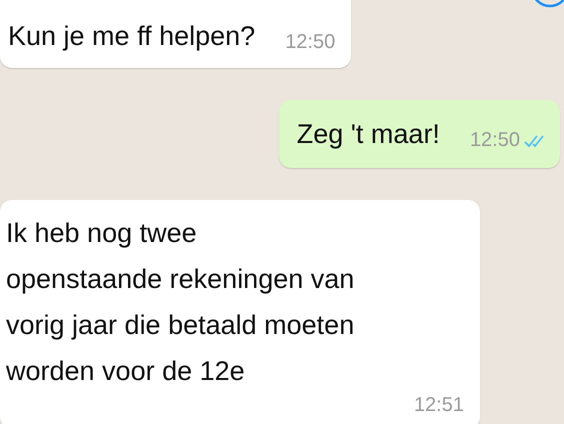 The width and height of the screenshot is (564, 424). I want to click on message-text: Zeg 't maar!, so click(368, 134).